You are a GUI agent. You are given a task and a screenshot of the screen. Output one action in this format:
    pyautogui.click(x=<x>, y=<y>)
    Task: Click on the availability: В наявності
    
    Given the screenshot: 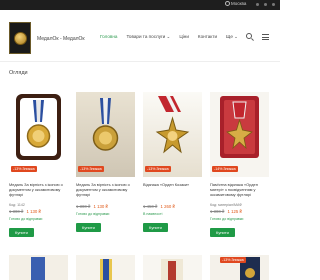 What is the action you would take?
    pyautogui.click(x=153, y=214)
    